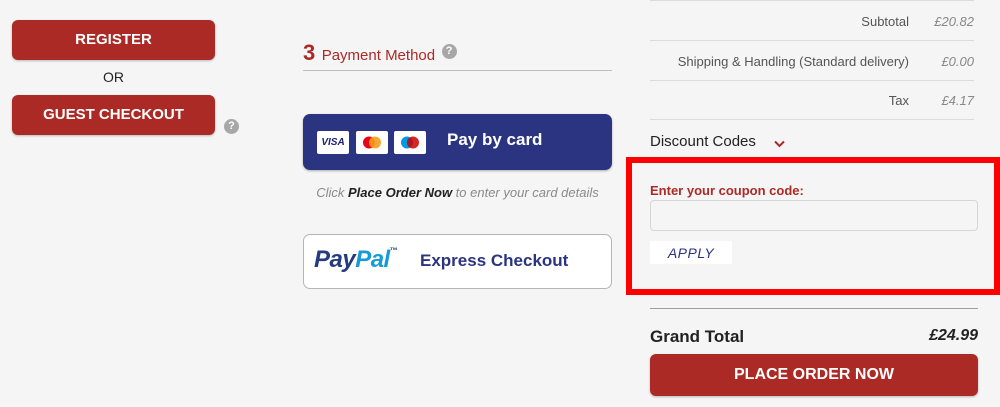 The width and height of the screenshot is (1000, 407). Describe the element at coordinates (333, 142) in the screenshot. I see `visa-icon: VISA` at that location.